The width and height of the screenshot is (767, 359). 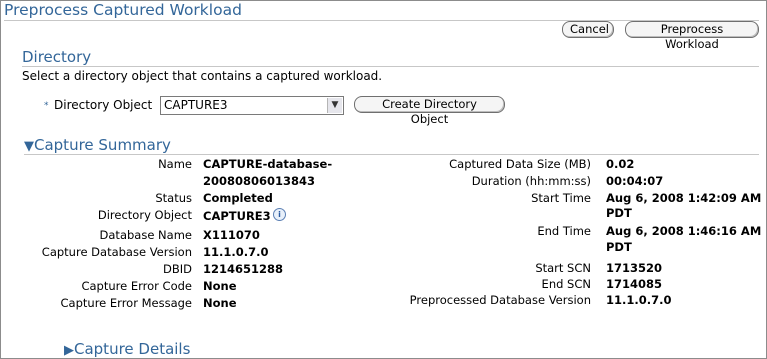 What do you see at coordinates (173, 198) in the screenshot?
I see `summary-label-status: Status` at bounding box center [173, 198].